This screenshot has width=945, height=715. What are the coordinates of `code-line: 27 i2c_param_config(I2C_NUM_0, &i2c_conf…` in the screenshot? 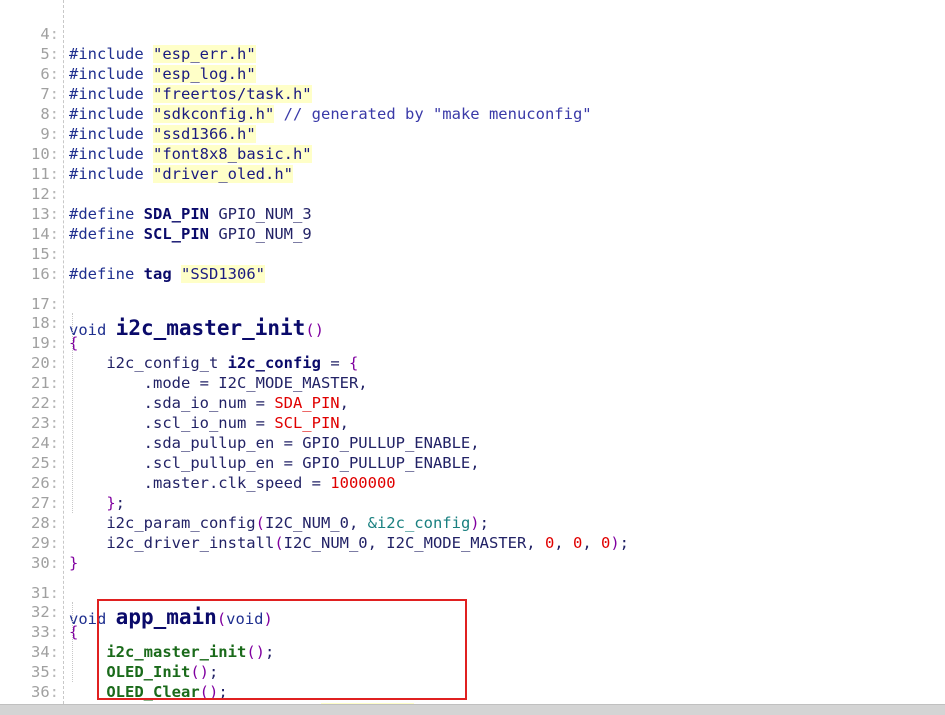 It's located at (472, 502).